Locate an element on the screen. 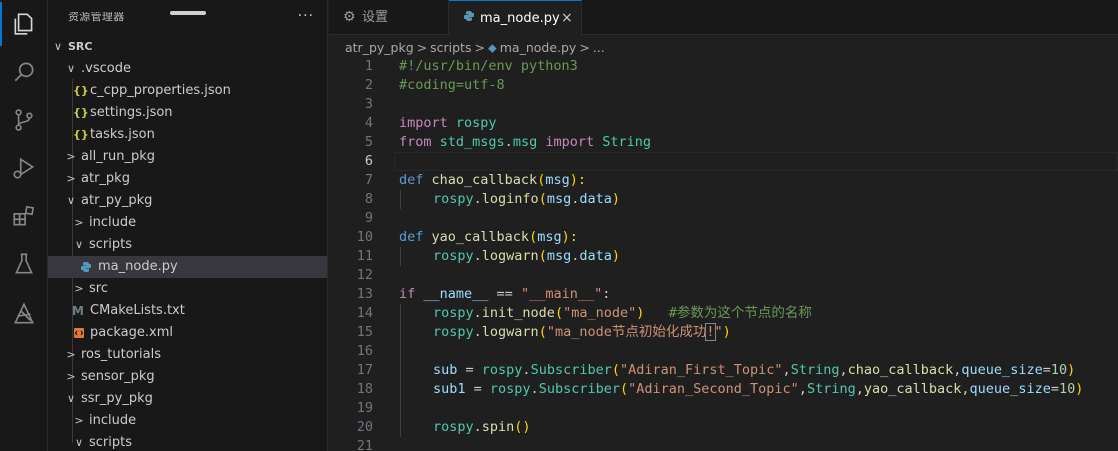 The width and height of the screenshot is (1118, 451). more-actions-icon: ··· is located at coordinates (306, 16).